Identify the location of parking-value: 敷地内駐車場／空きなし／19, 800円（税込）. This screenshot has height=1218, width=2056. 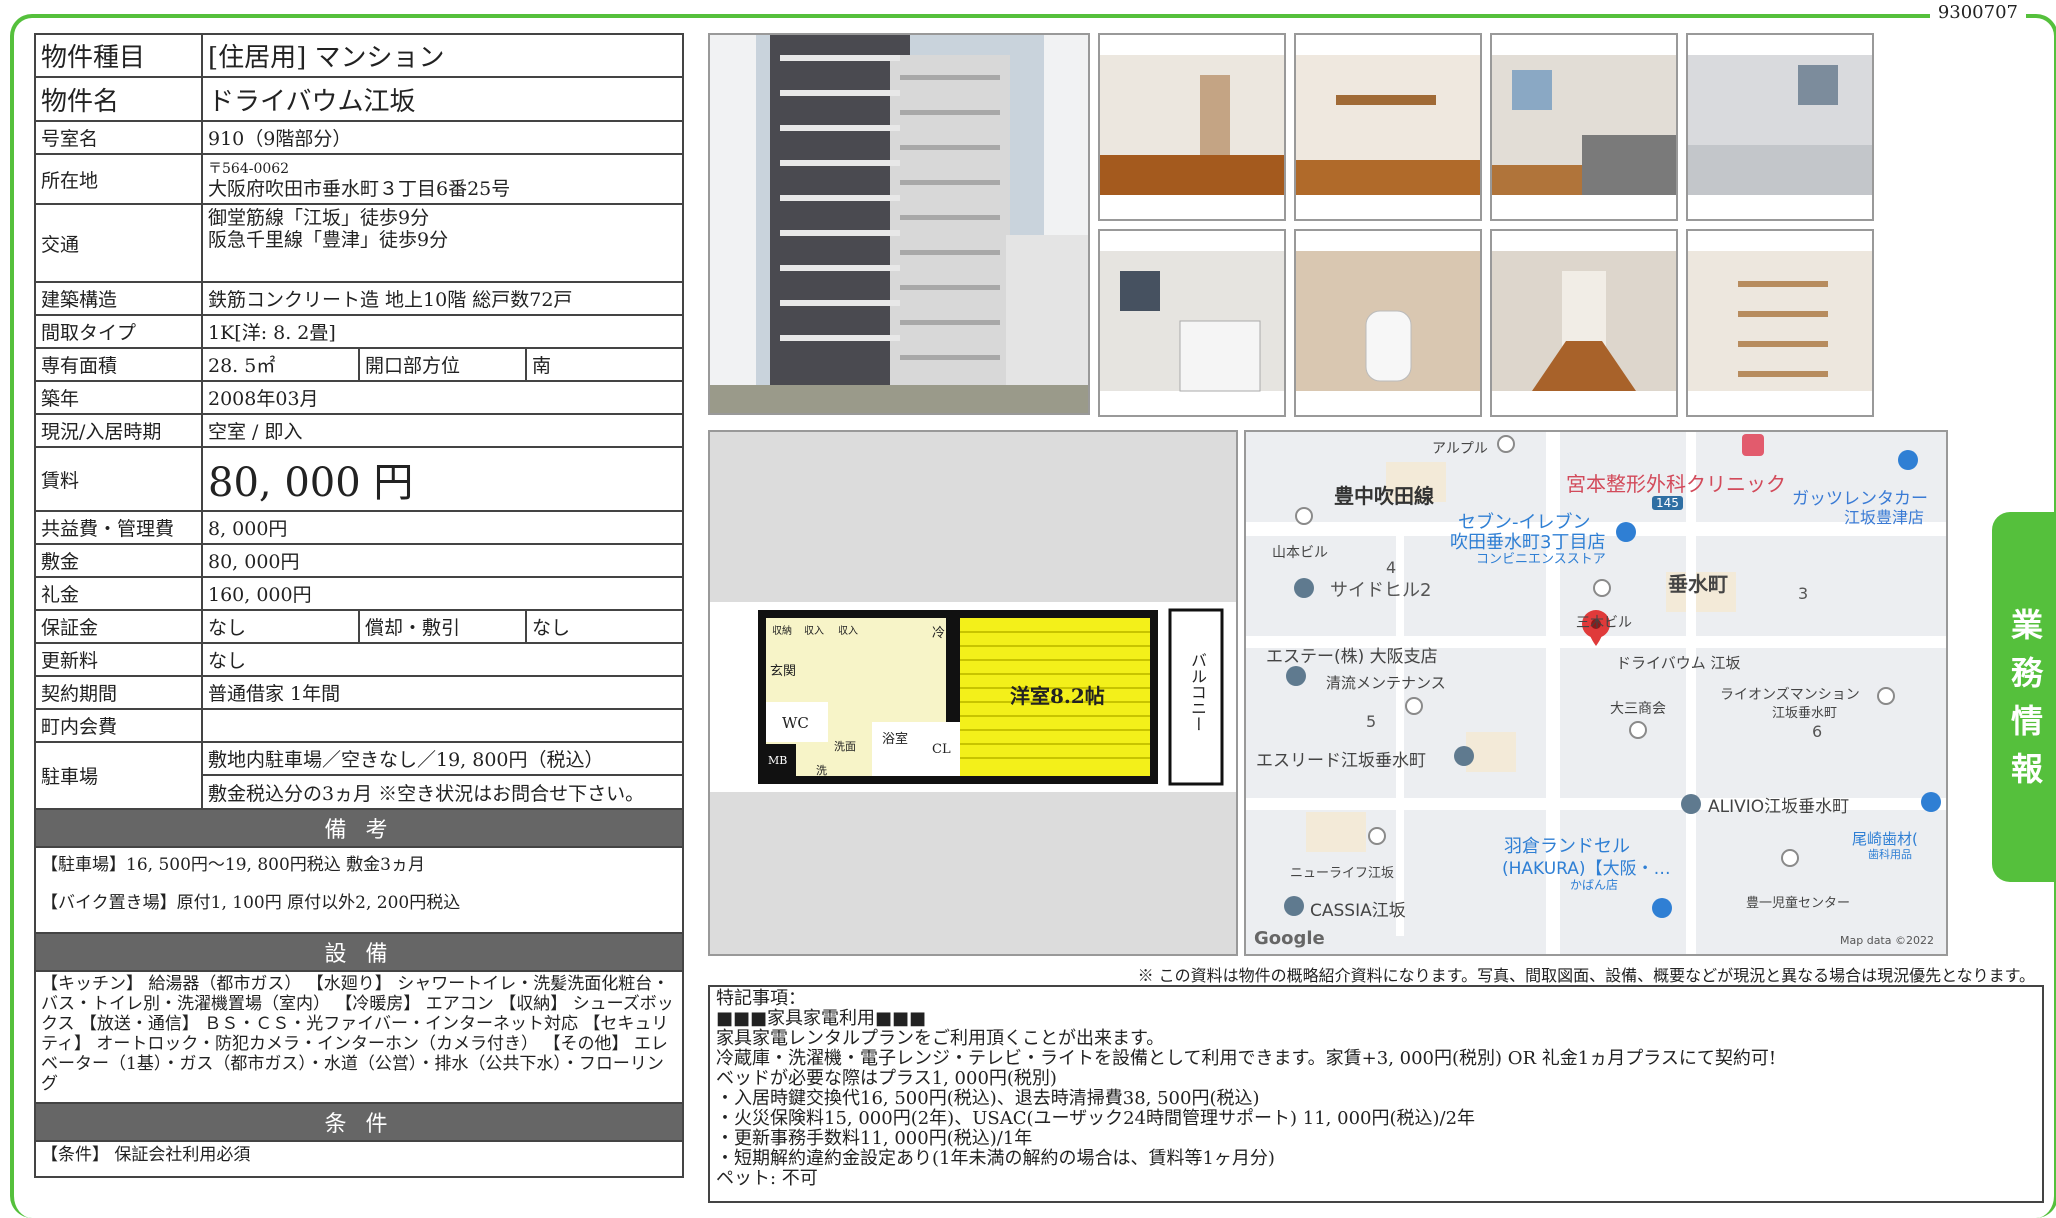
(442, 758).